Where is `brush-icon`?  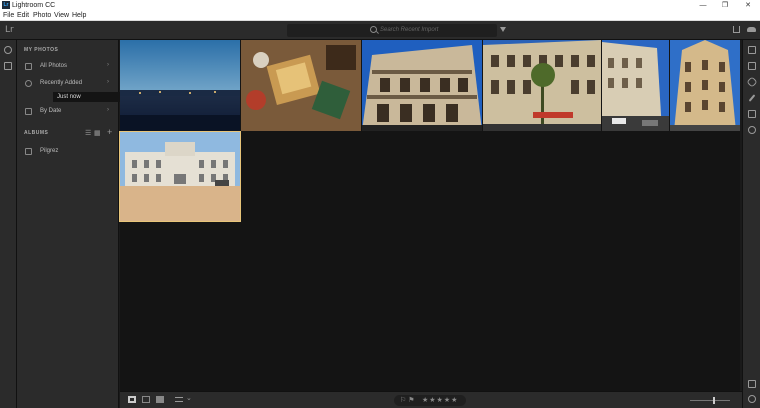
brush-icon is located at coordinates (752, 98).